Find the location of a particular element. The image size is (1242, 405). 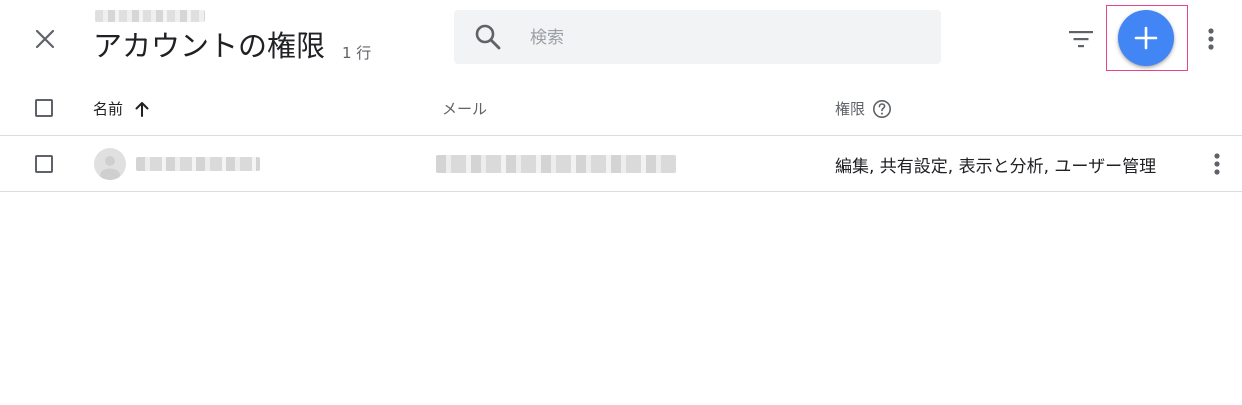

account-name-redacted is located at coordinates (150, 16).